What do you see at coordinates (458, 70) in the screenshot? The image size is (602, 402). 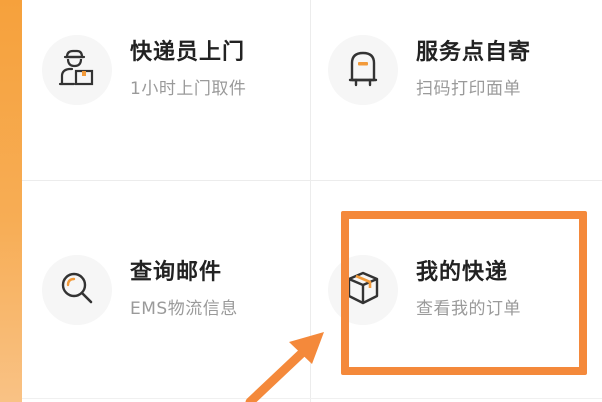 I see `service-point-tile: 服务点自寄 扫码打印面单` at bounding box center [458, 70].